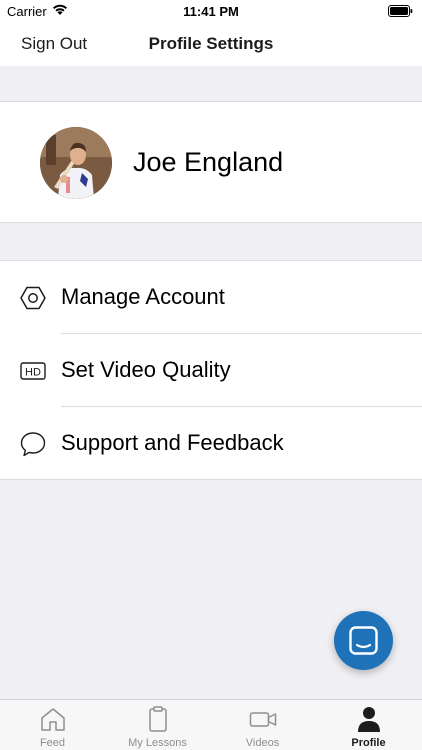  What do you see at coordinates (262, 743) in the screenshot?
I see `tab-label: Videos` at bounding box center [262, 743].